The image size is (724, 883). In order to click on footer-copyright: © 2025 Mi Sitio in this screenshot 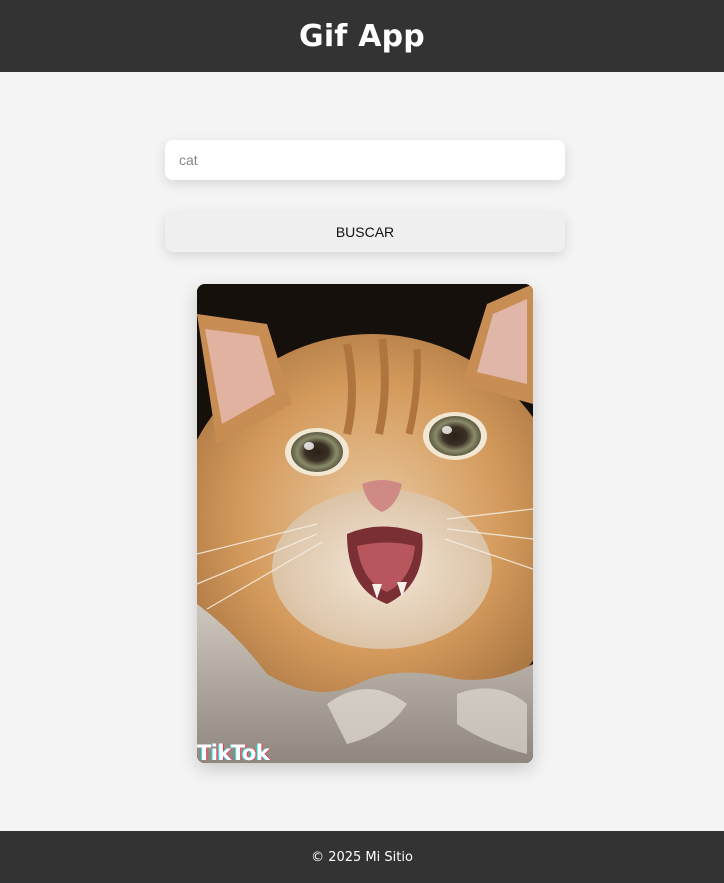, I will do `click(362, 857)`.